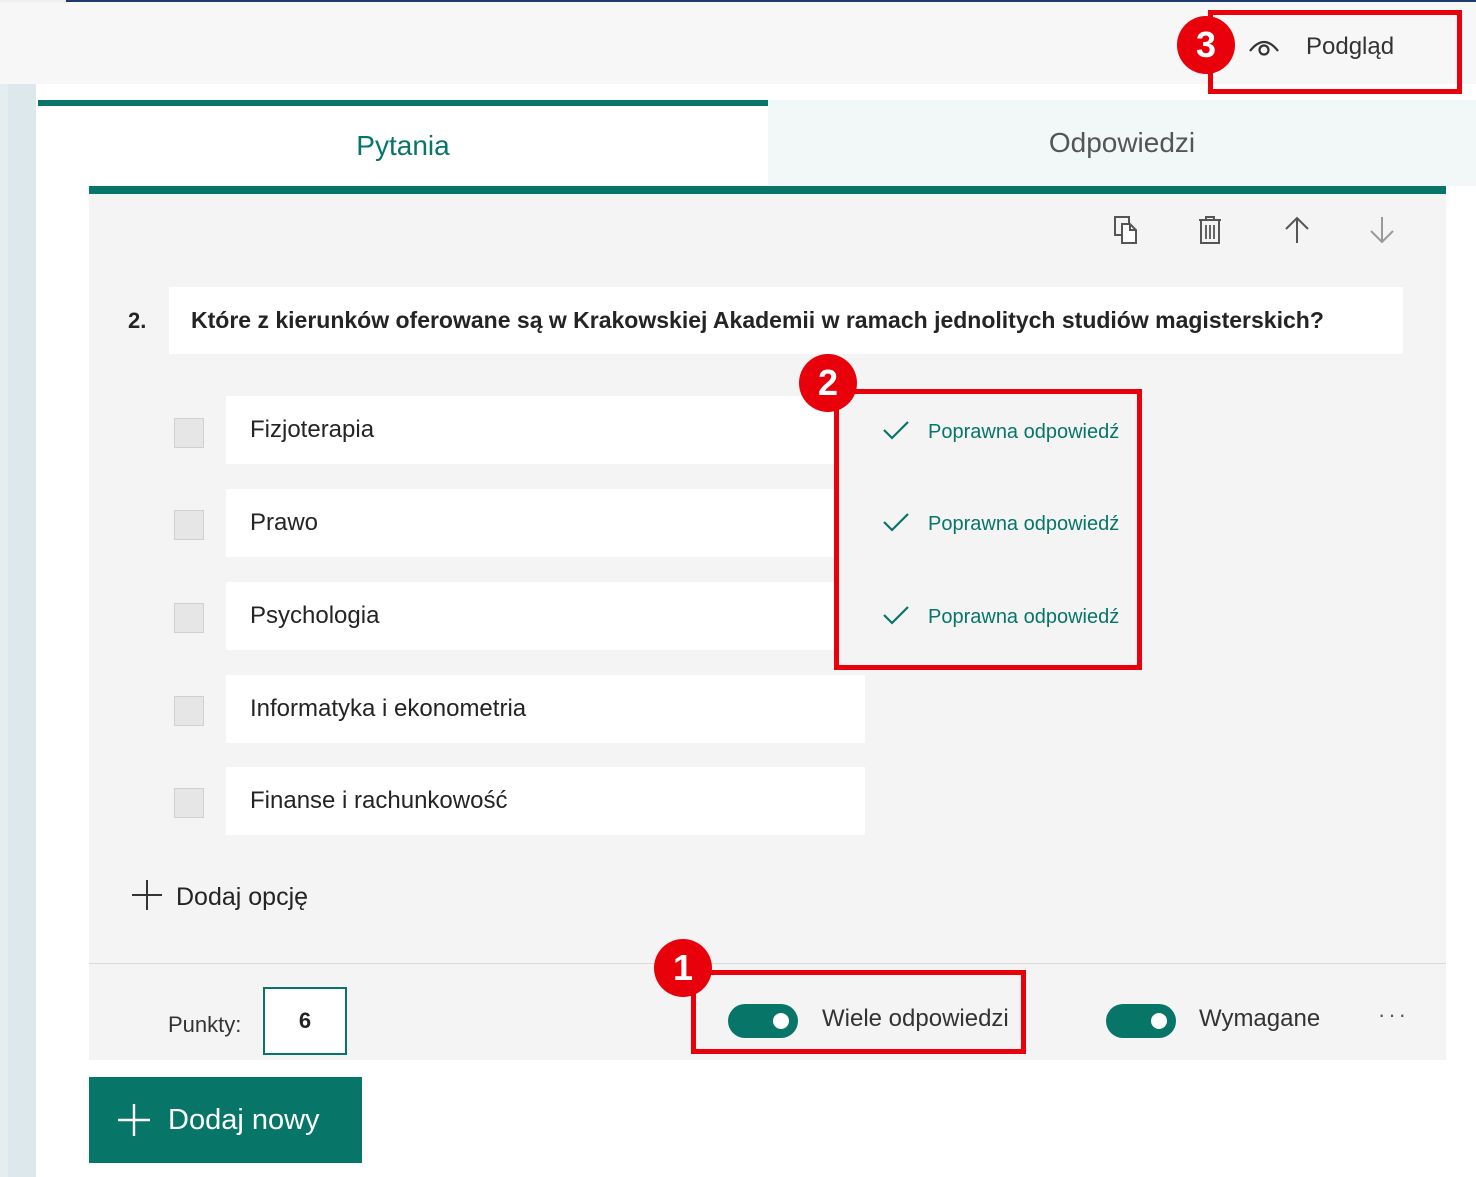 This screenshot has height=1177, width=1476. What do you see at coordinates (763, 1021) in the screenshot?
I see `multiple-answers-toggle` at bounding box center [763, 1021].